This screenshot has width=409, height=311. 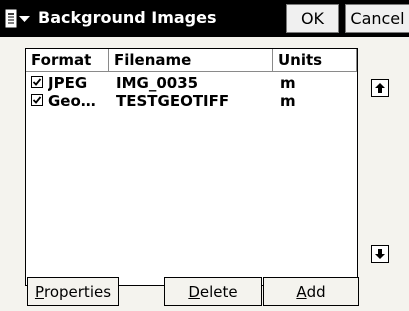 What do you see at coordinates (127, 17) in the screenshot?
I see `dialog-title: Background Images` at bounding box center [127, 17].